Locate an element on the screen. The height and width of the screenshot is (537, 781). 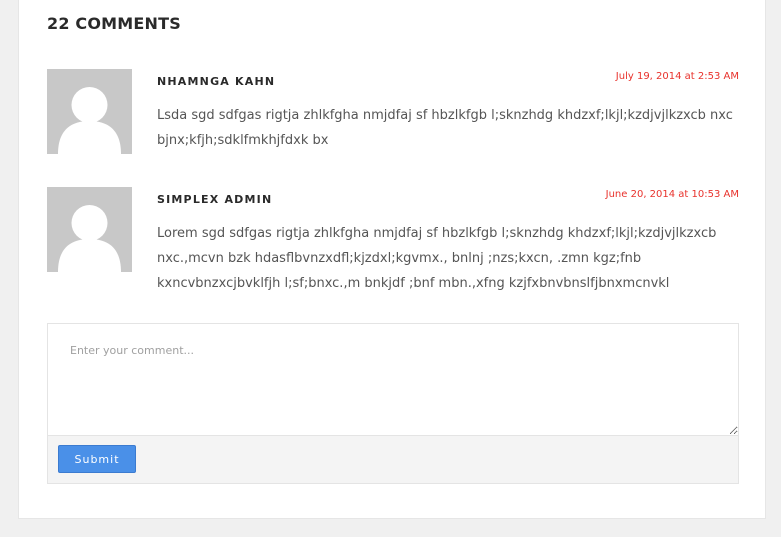
comment-date-link: June 20, 2014 at 10:53 AM is located at coordinates (672, 194).